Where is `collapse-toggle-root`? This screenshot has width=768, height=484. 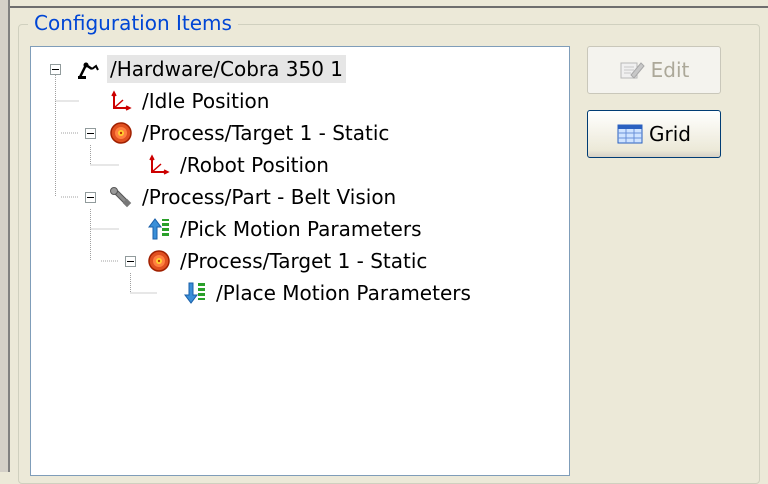 collapse-toggle-root is located at coordinates (55, 69).